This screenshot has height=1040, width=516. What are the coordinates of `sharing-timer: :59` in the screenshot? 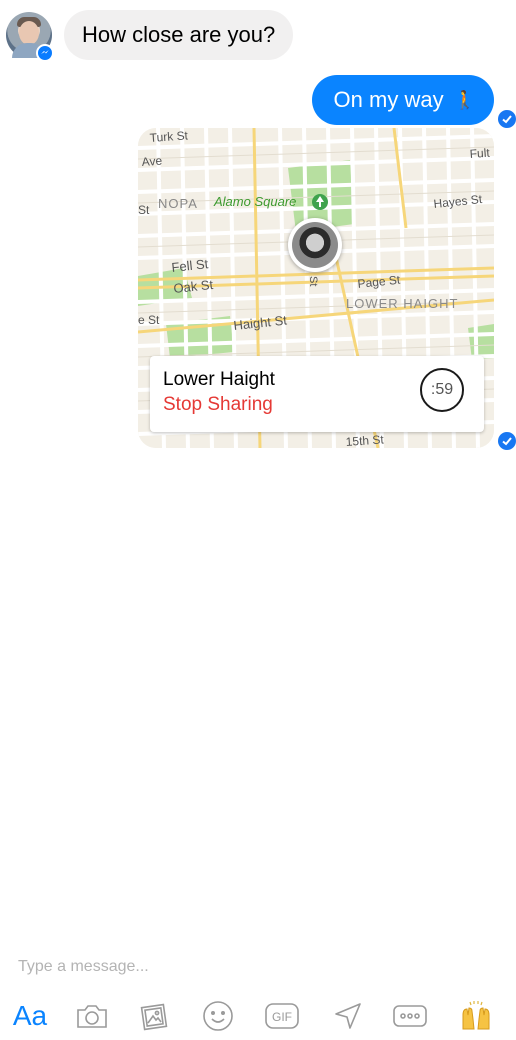 It's located at (442, 390).